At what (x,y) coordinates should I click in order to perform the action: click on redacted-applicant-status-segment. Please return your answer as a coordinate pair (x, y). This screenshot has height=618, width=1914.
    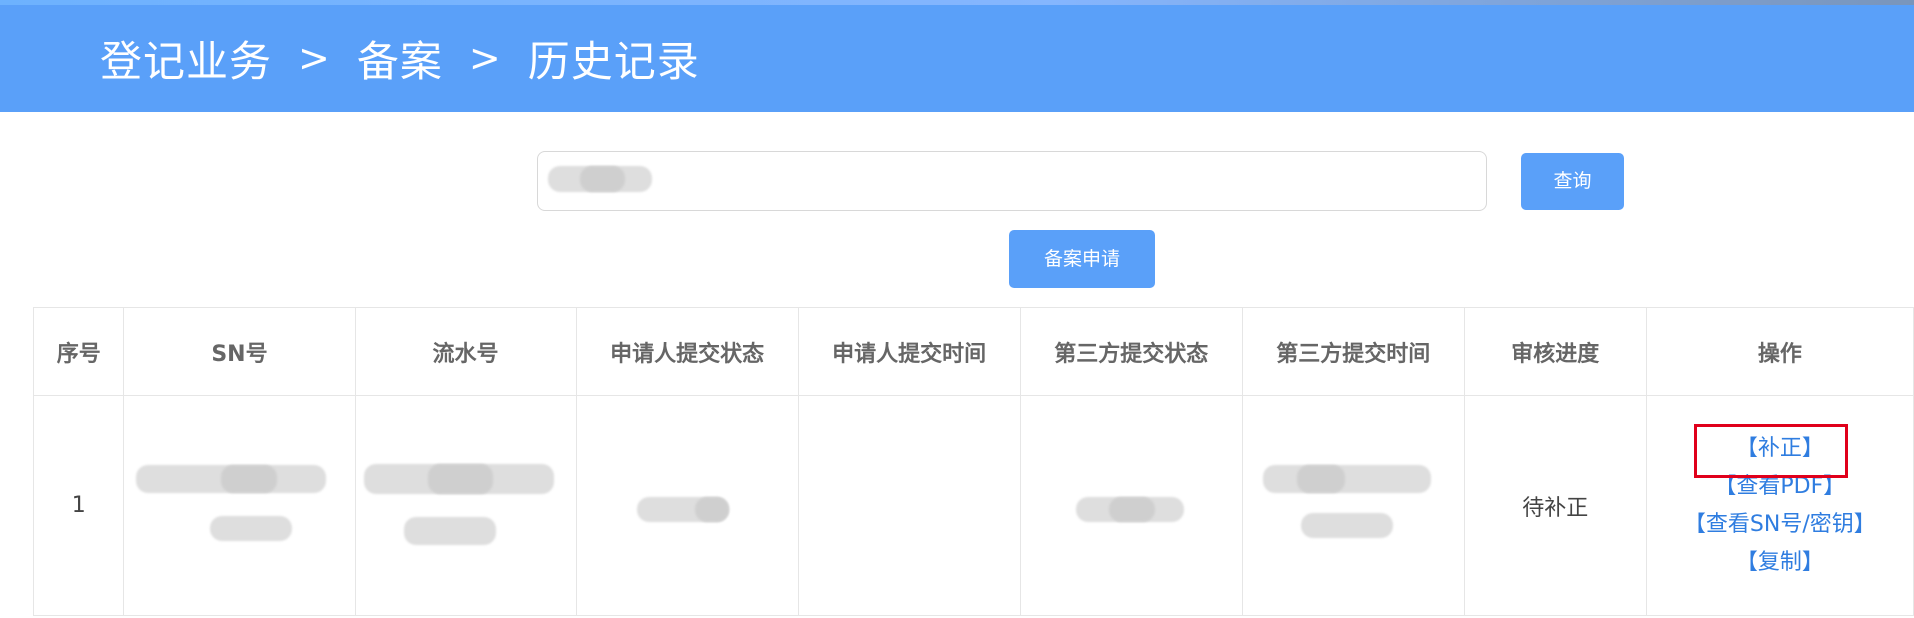
    Looking at the image, I should click on (711, 509).